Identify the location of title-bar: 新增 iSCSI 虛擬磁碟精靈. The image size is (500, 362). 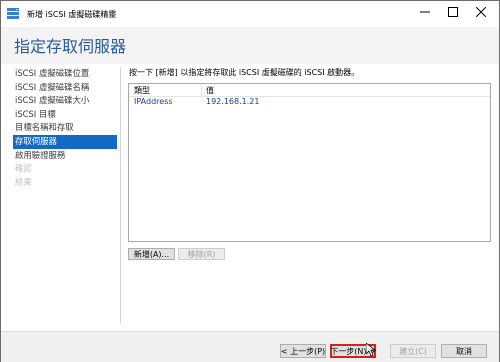
(250, 14).